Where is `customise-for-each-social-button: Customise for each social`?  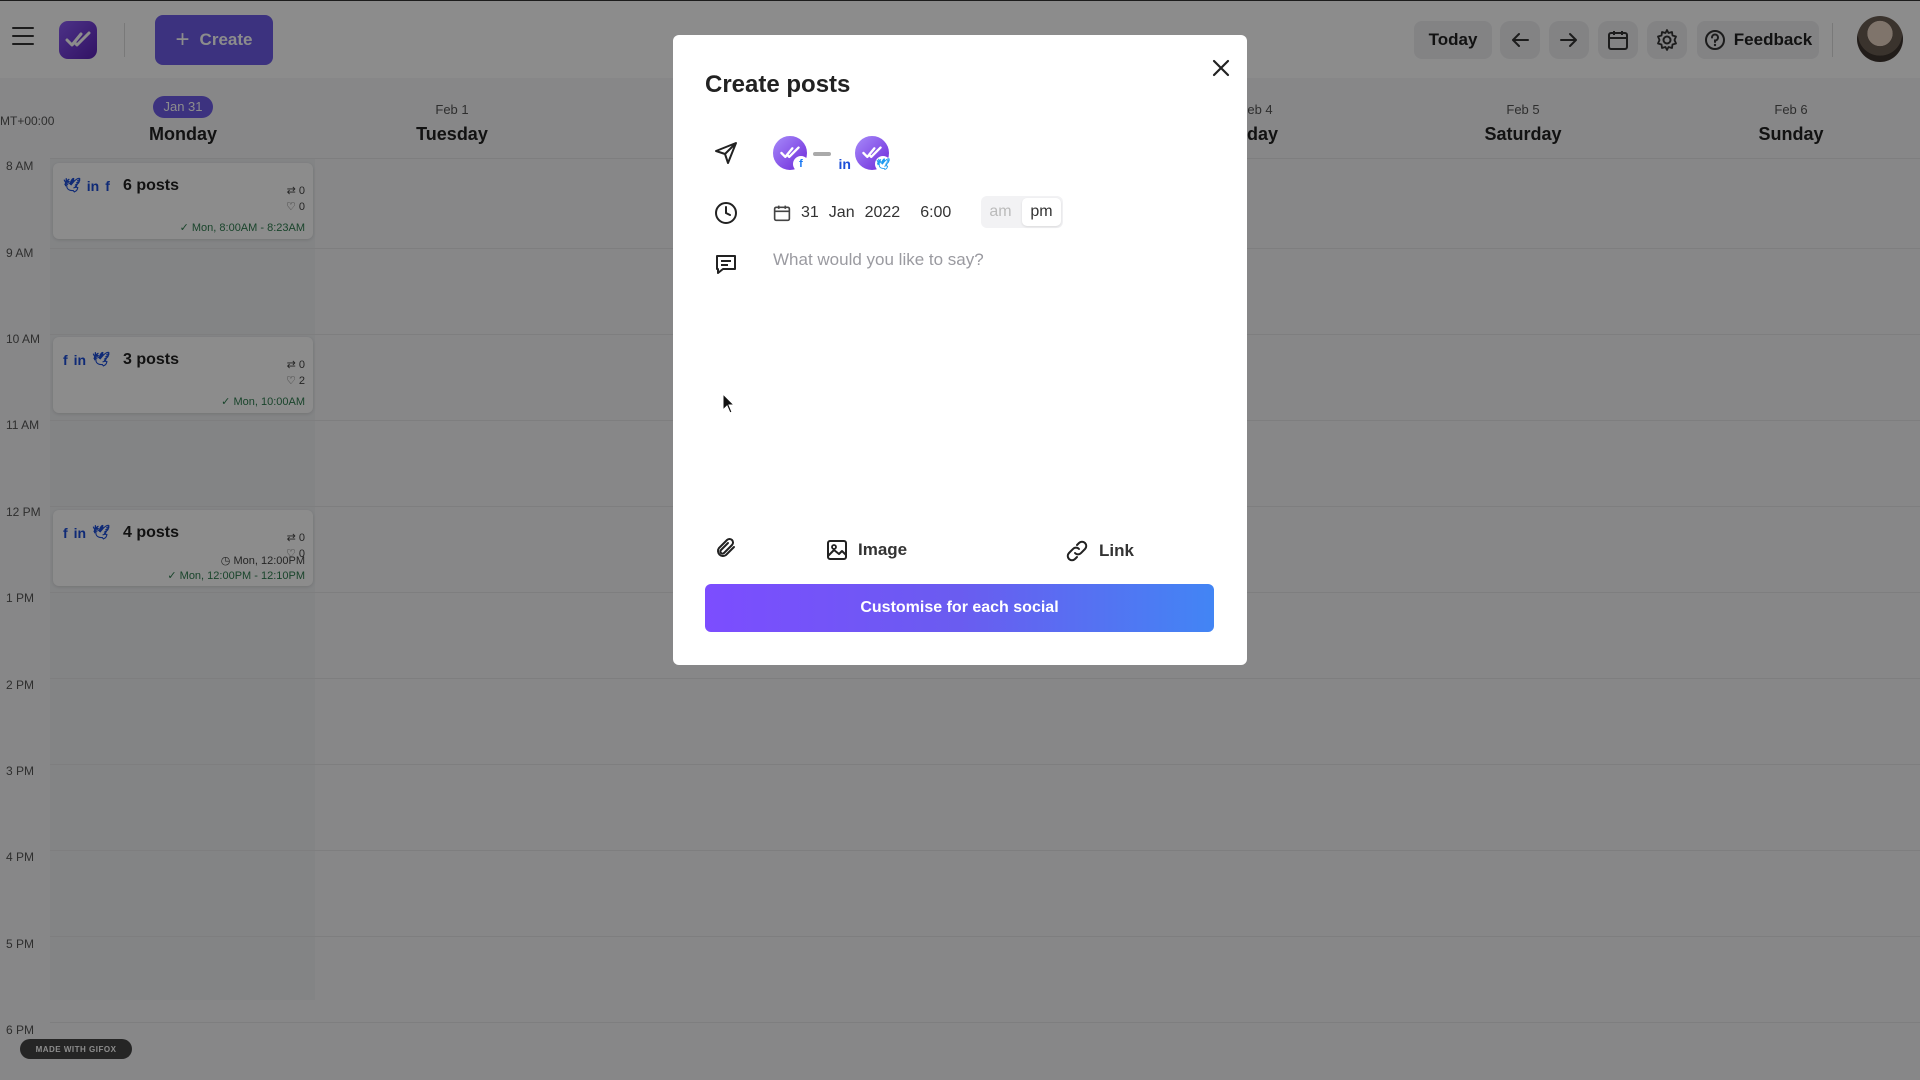 customise-for-each-social-button: Customise for each social is located at coordinates (959, 608).